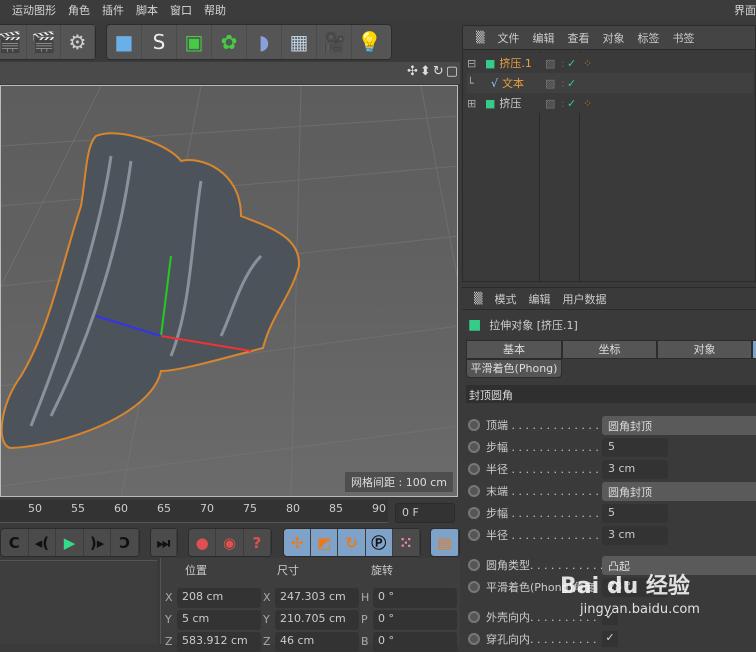  What do you see at coordinates (78, 42) in the screenshot?
I see `render-settings-icon: ⚙` at bounding box center [78, 42].